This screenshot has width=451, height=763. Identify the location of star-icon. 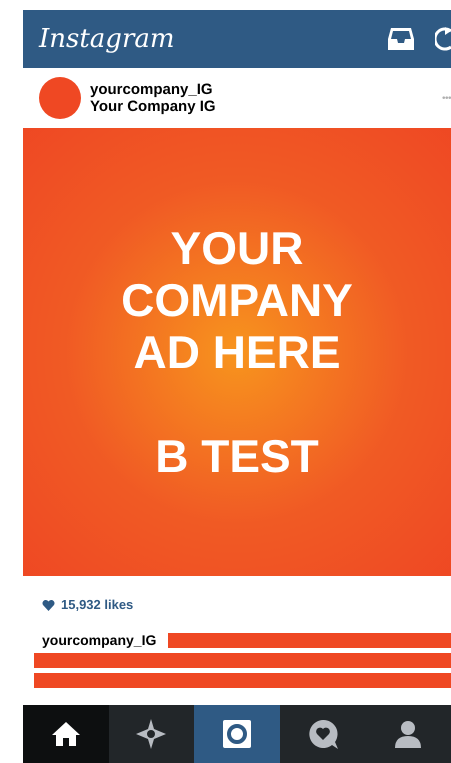
(151, 734).